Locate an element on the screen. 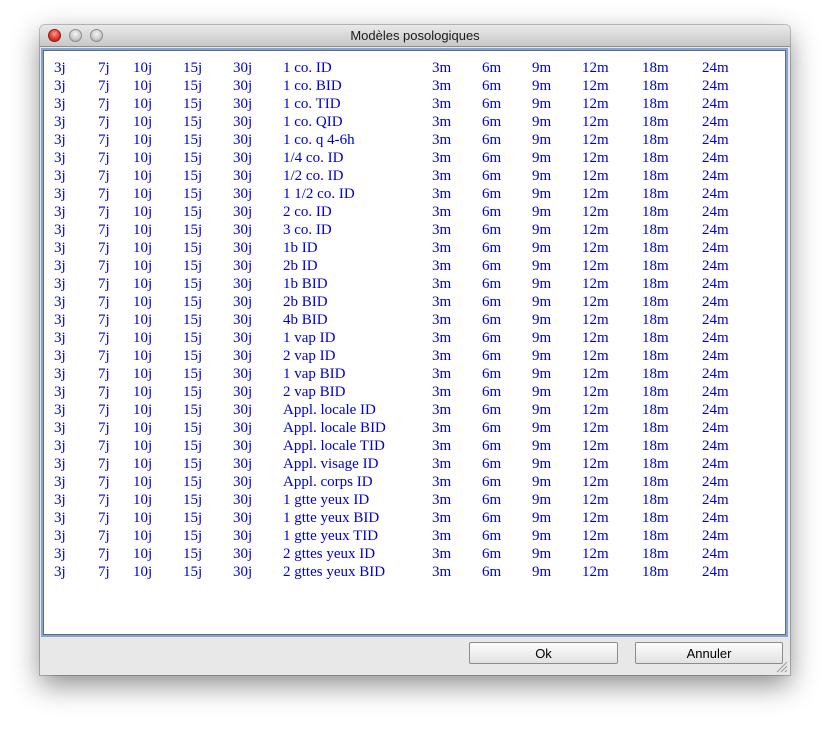  posology-label-cell: 1 co. BID is located at coordinates (312, 86).